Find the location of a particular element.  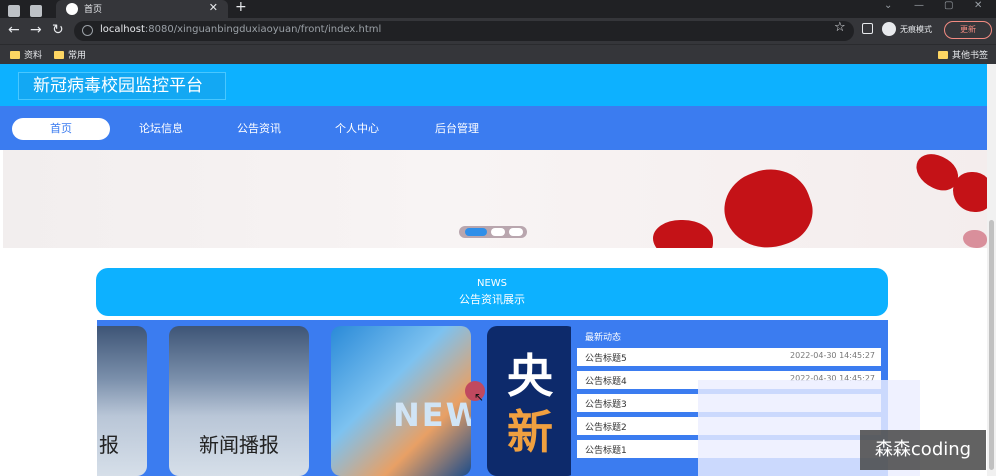

favicon-icon is located at coordinates (72, 9).